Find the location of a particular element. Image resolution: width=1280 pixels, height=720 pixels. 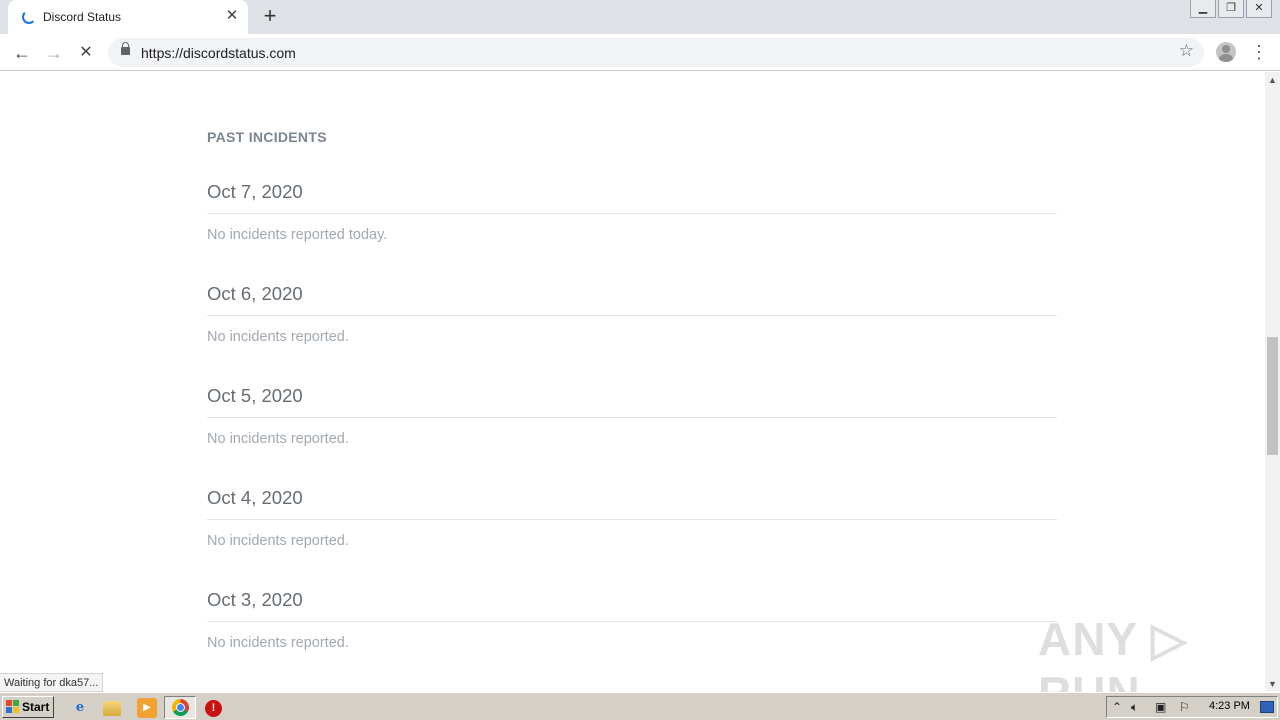

incident-date: Oct 5, 2020 is located at coordinates (255, 395).